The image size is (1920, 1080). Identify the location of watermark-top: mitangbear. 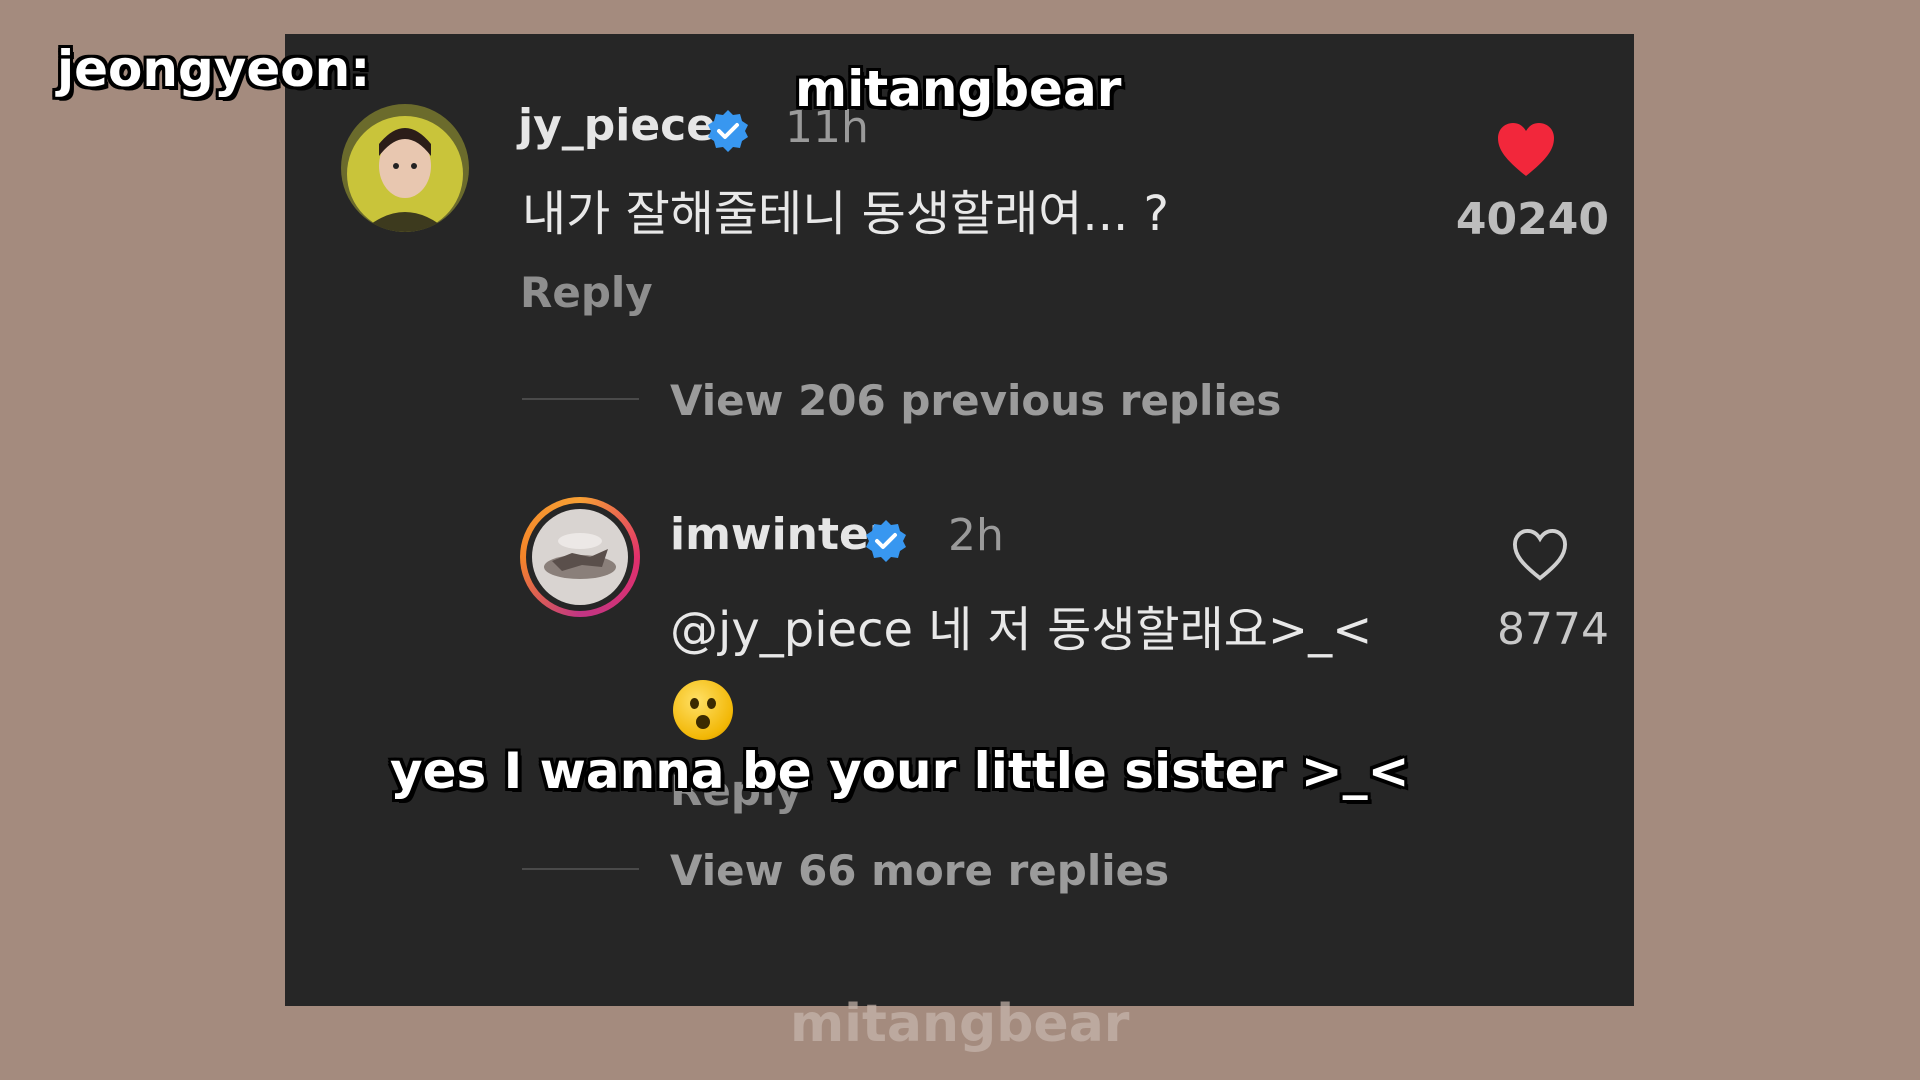
(958, 89).